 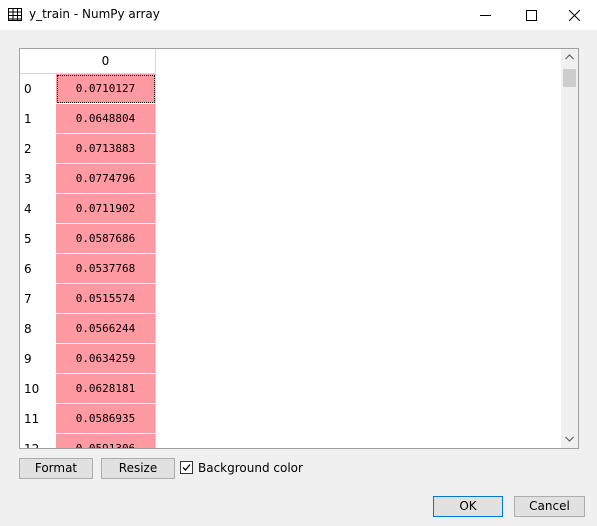 What do you see at coordinates (569, 248) in the screenshot?
I see `vertical-scrollbar` at bounding box center [569, 248].